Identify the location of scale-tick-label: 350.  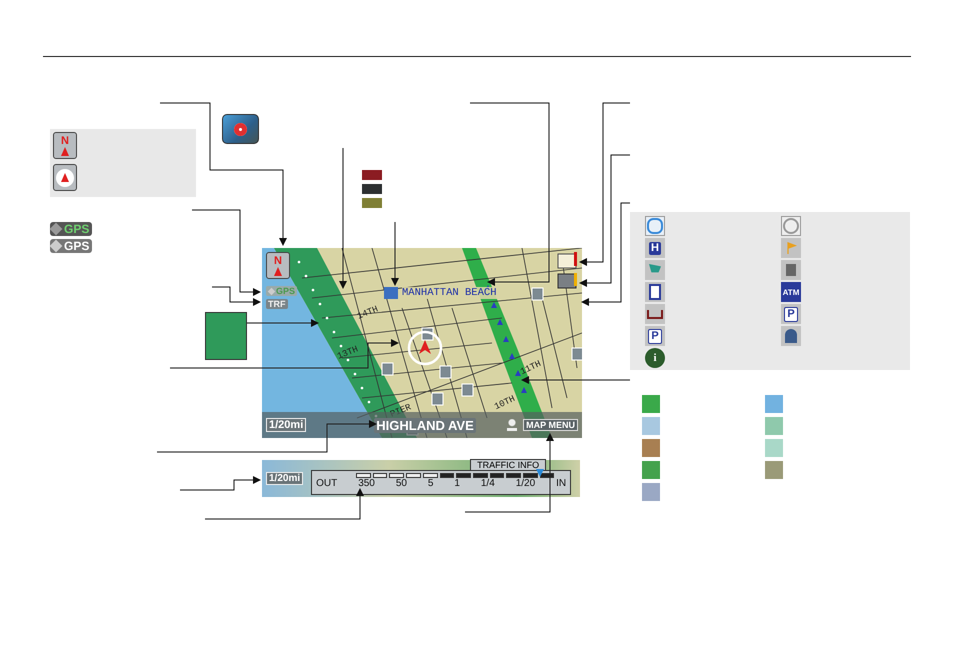
(366, 484).